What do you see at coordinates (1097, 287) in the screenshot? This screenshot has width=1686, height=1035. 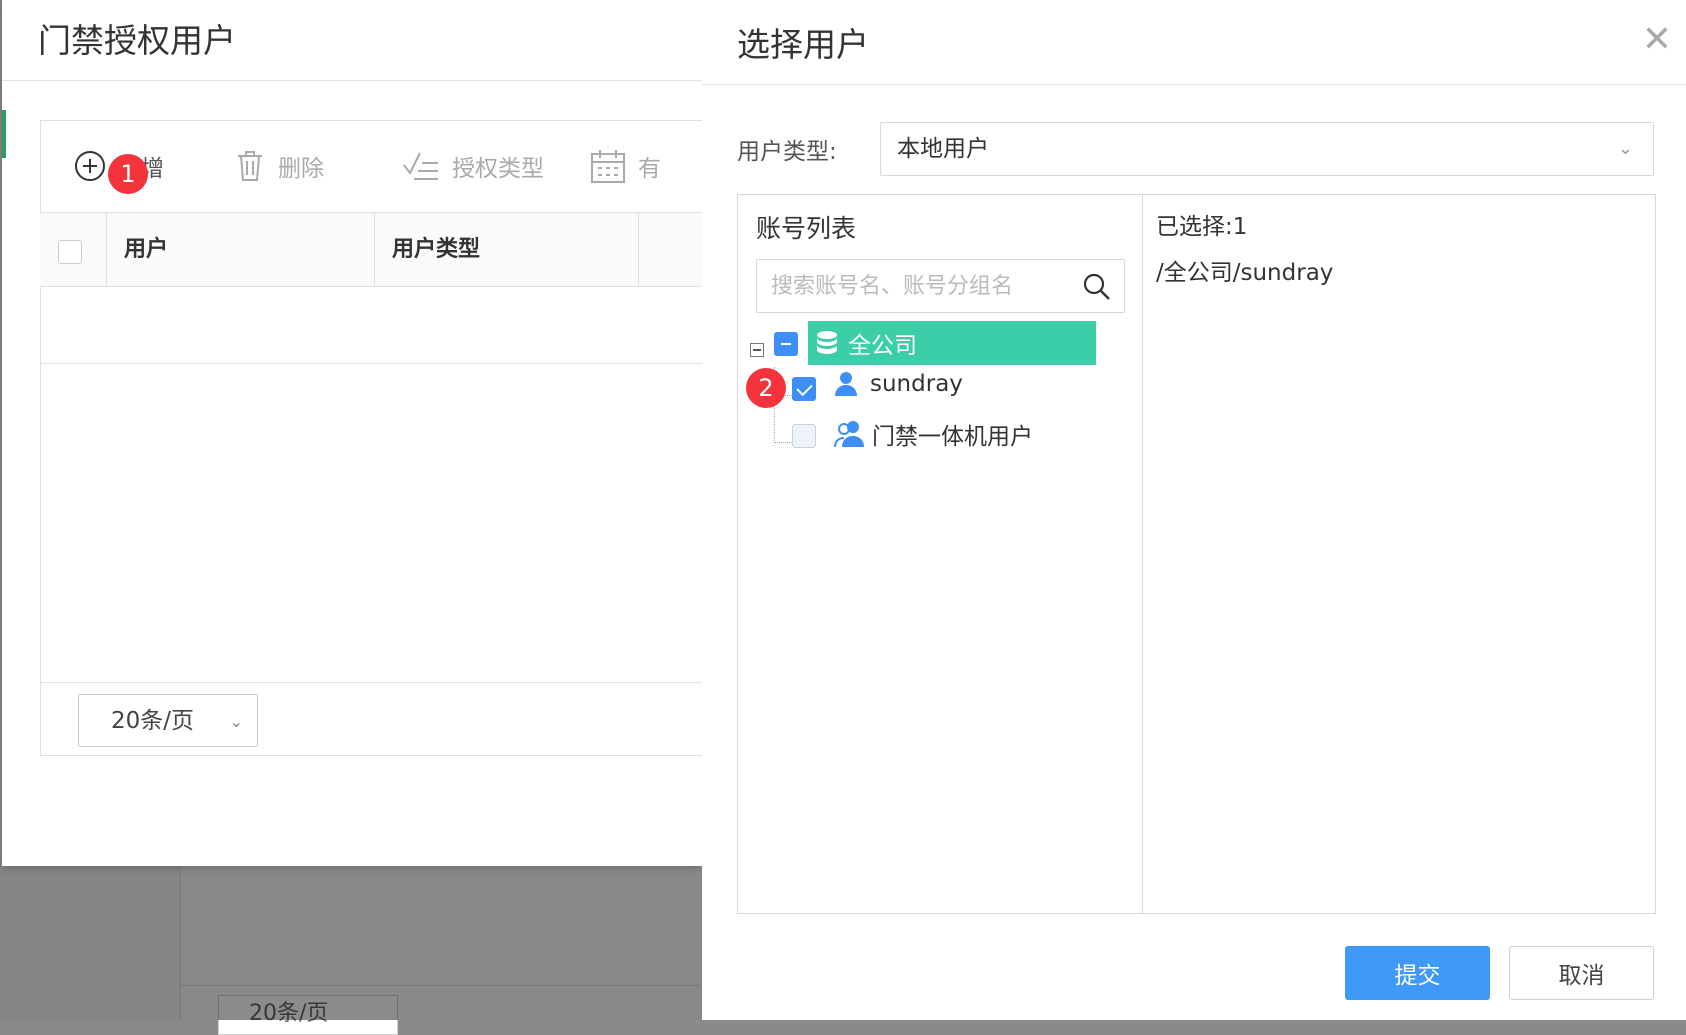 I see `search-icon` at bounding box center [1097, 287].